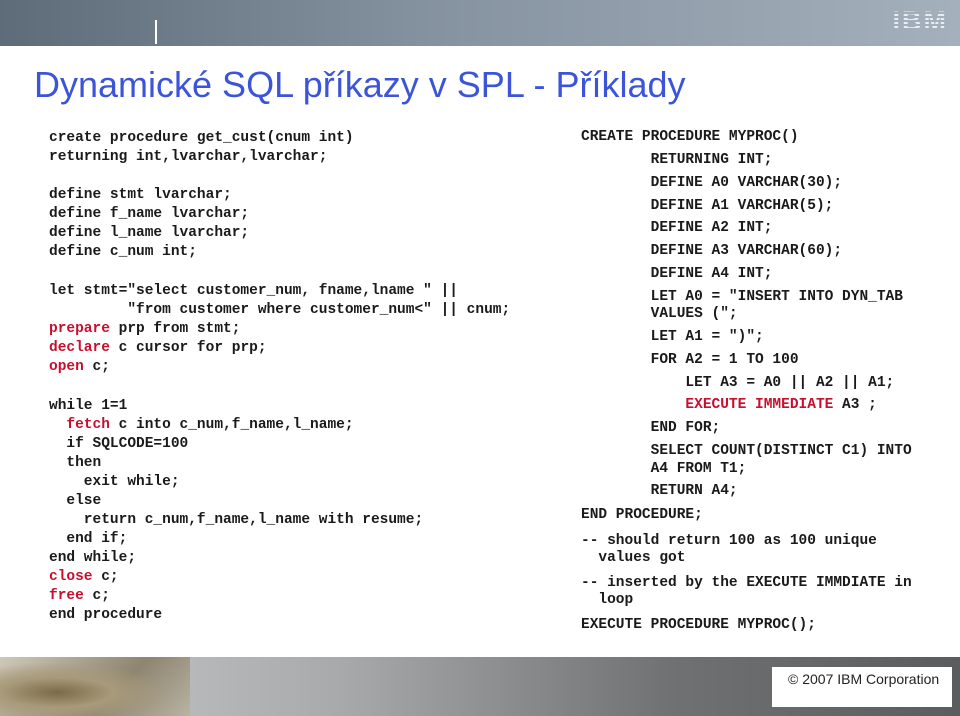 The image size is (960, 716). I want to click on code-line: return c_num,f_name,l_name with resume;, so click(236, 520).